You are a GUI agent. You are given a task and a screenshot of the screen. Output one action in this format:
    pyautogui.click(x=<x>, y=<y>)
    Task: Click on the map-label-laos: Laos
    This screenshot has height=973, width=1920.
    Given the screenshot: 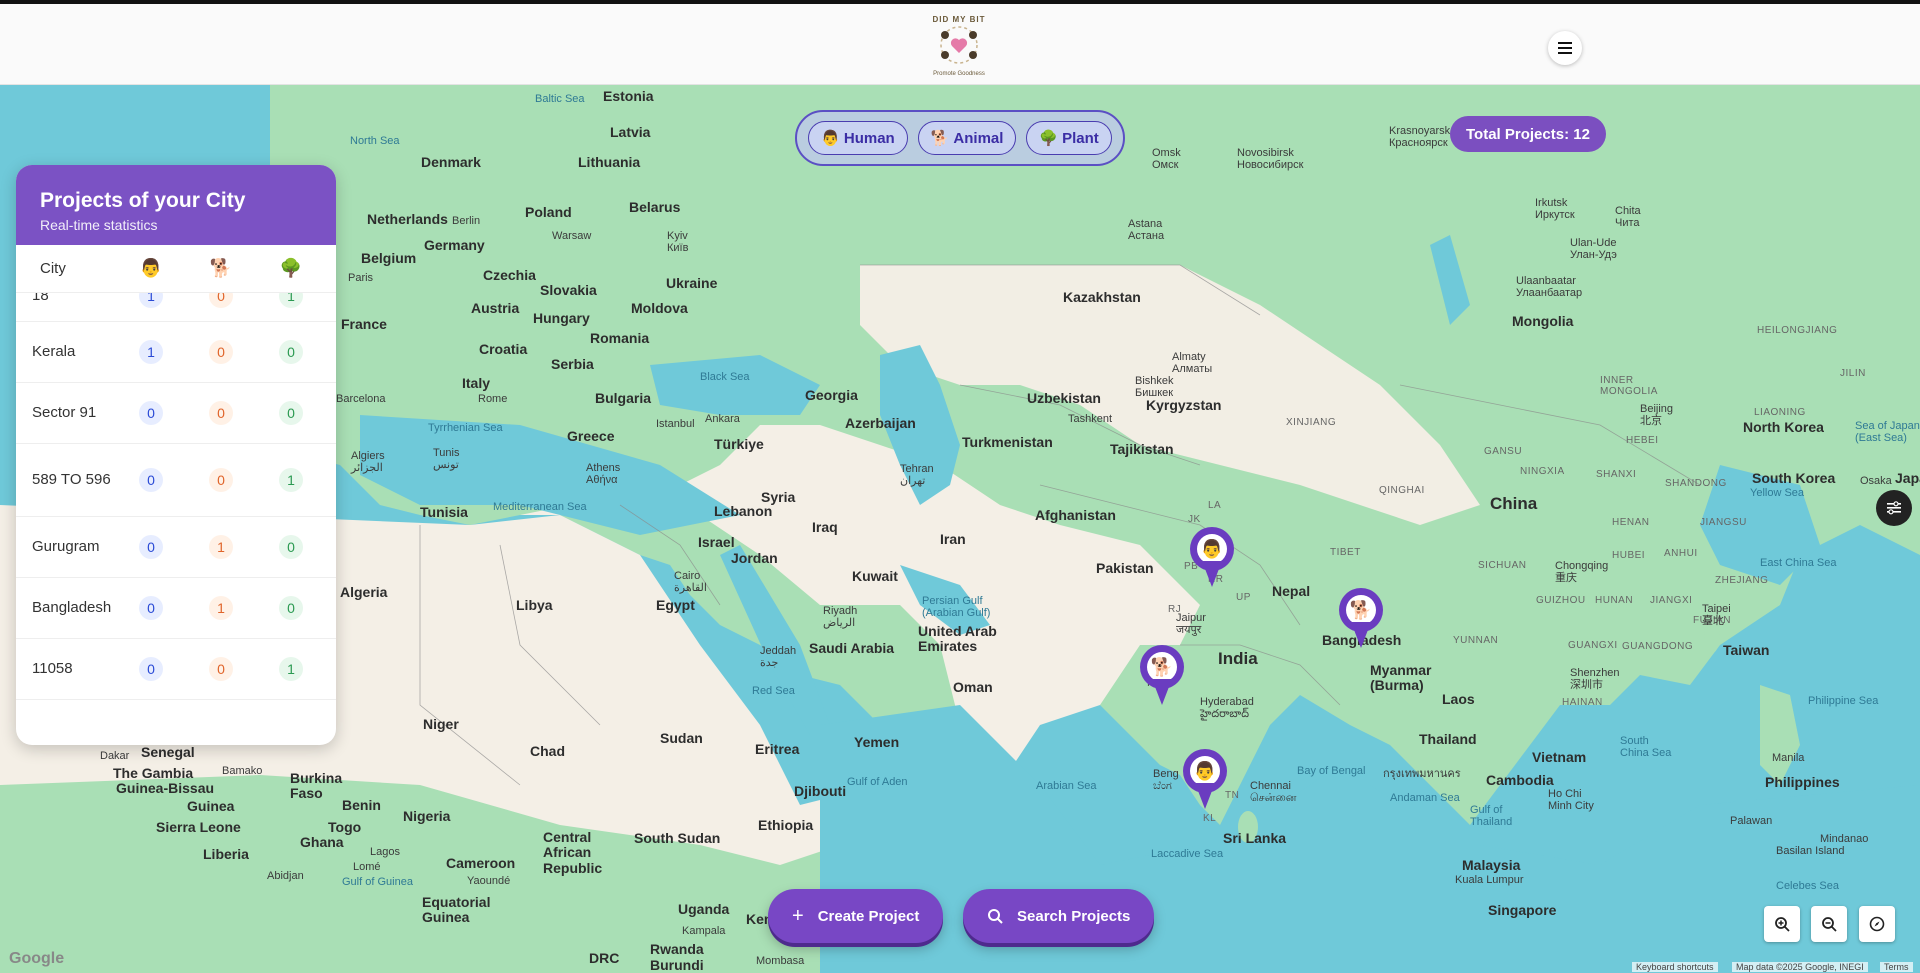 What is the action you would take?
    pyautogui.click(x=1458, y=699)
    